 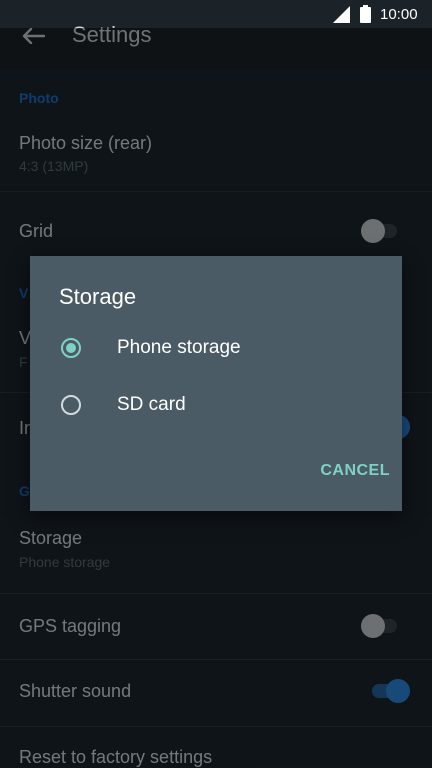 What do you see at coordinates (71, 405) in the screenshot?
I see `radio-unchecked-icon` at bounding box center [71, 405].